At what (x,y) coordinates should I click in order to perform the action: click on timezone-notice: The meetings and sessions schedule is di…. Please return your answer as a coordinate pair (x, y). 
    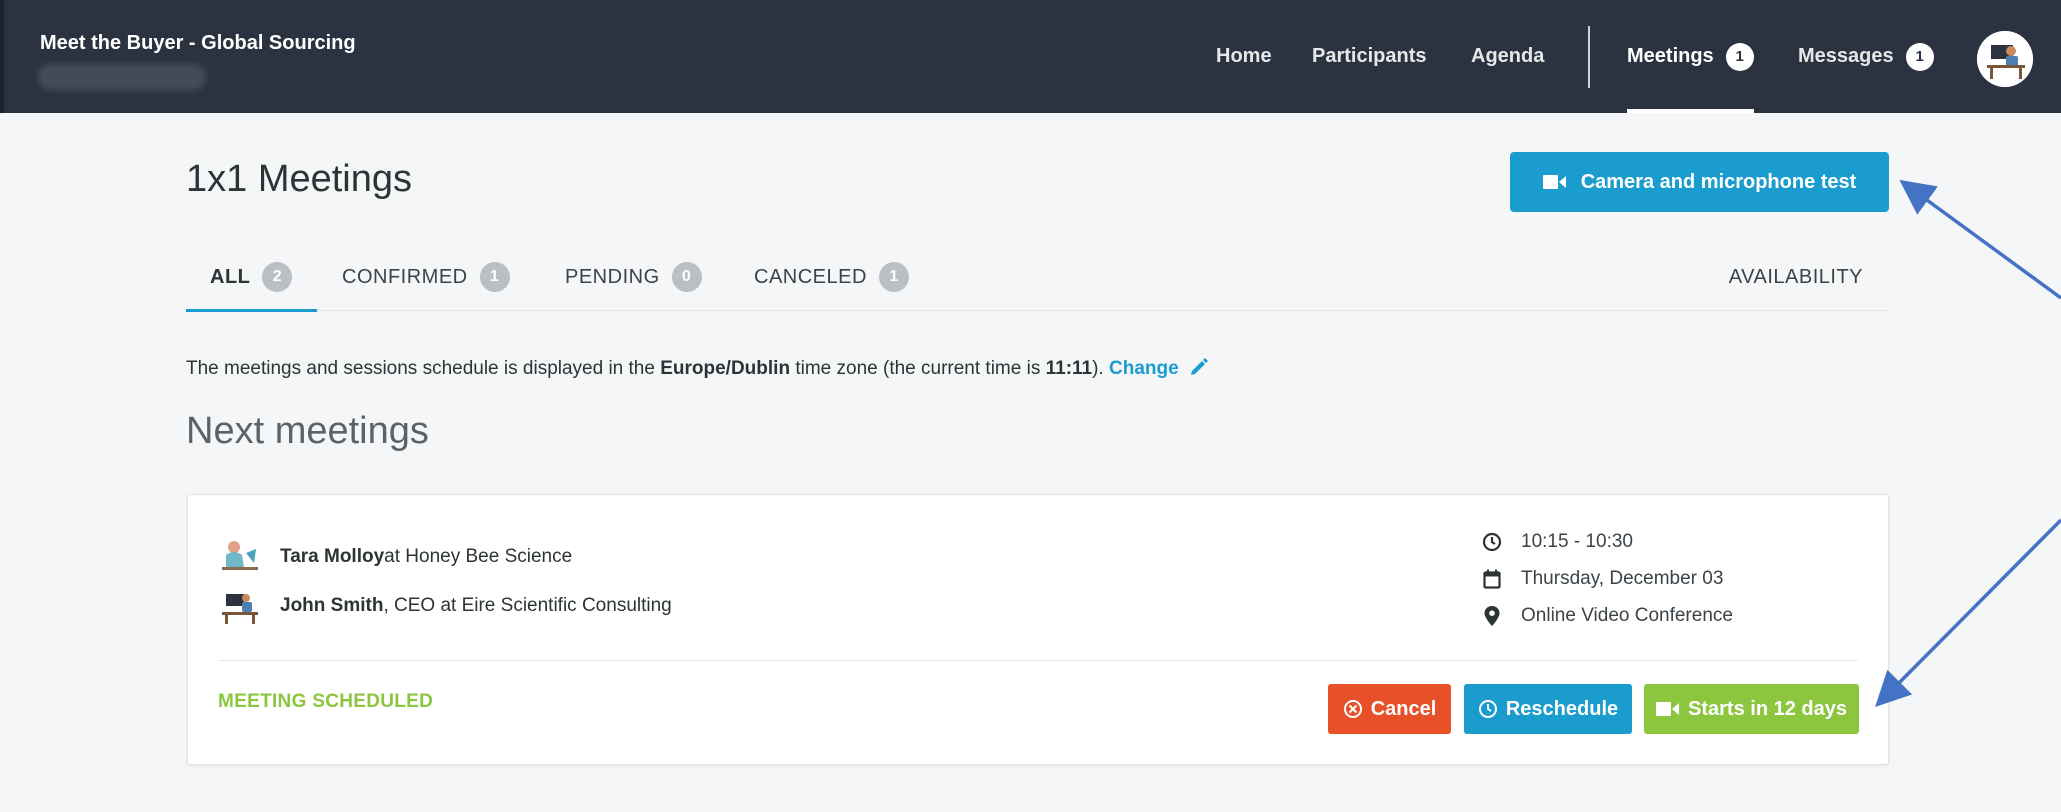
    Looking at the image, I should click on (698, 368).